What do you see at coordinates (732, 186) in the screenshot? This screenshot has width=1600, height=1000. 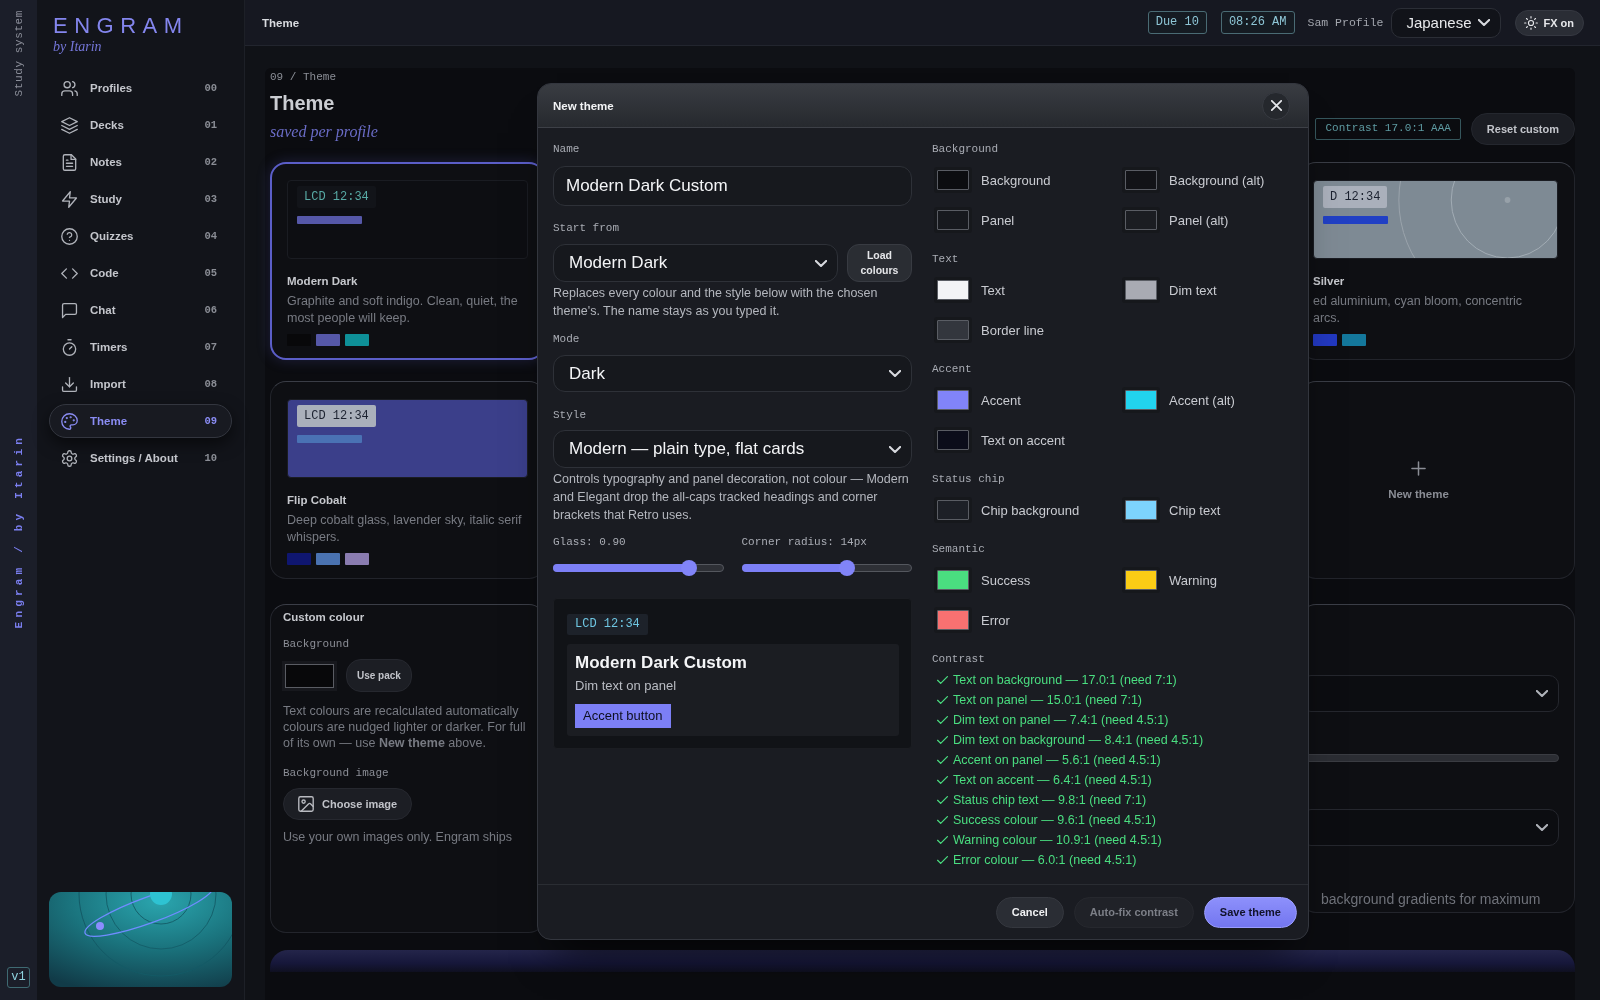 I see `name-input: Modern Dark Custom` at bounding box center [732, 186].